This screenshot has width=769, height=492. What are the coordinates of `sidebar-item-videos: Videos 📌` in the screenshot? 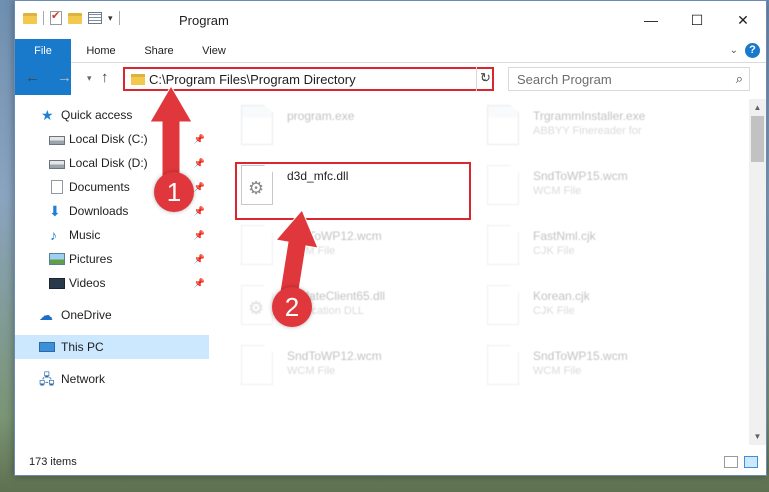 It's located at (112, 283).